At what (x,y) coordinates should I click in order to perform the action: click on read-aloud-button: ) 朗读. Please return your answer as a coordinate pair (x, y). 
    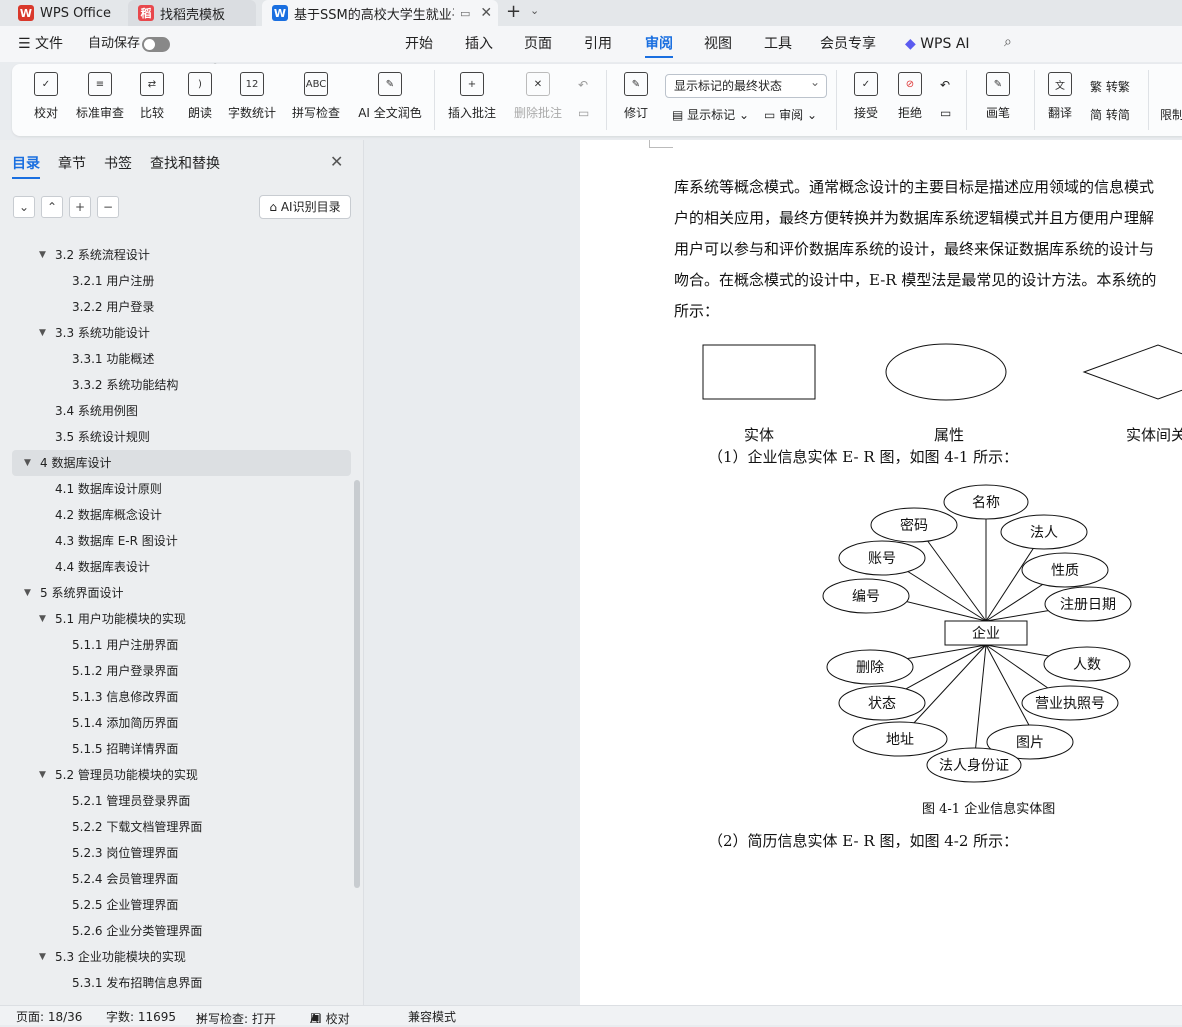
    Looking at the image, I should click on (200, 96).